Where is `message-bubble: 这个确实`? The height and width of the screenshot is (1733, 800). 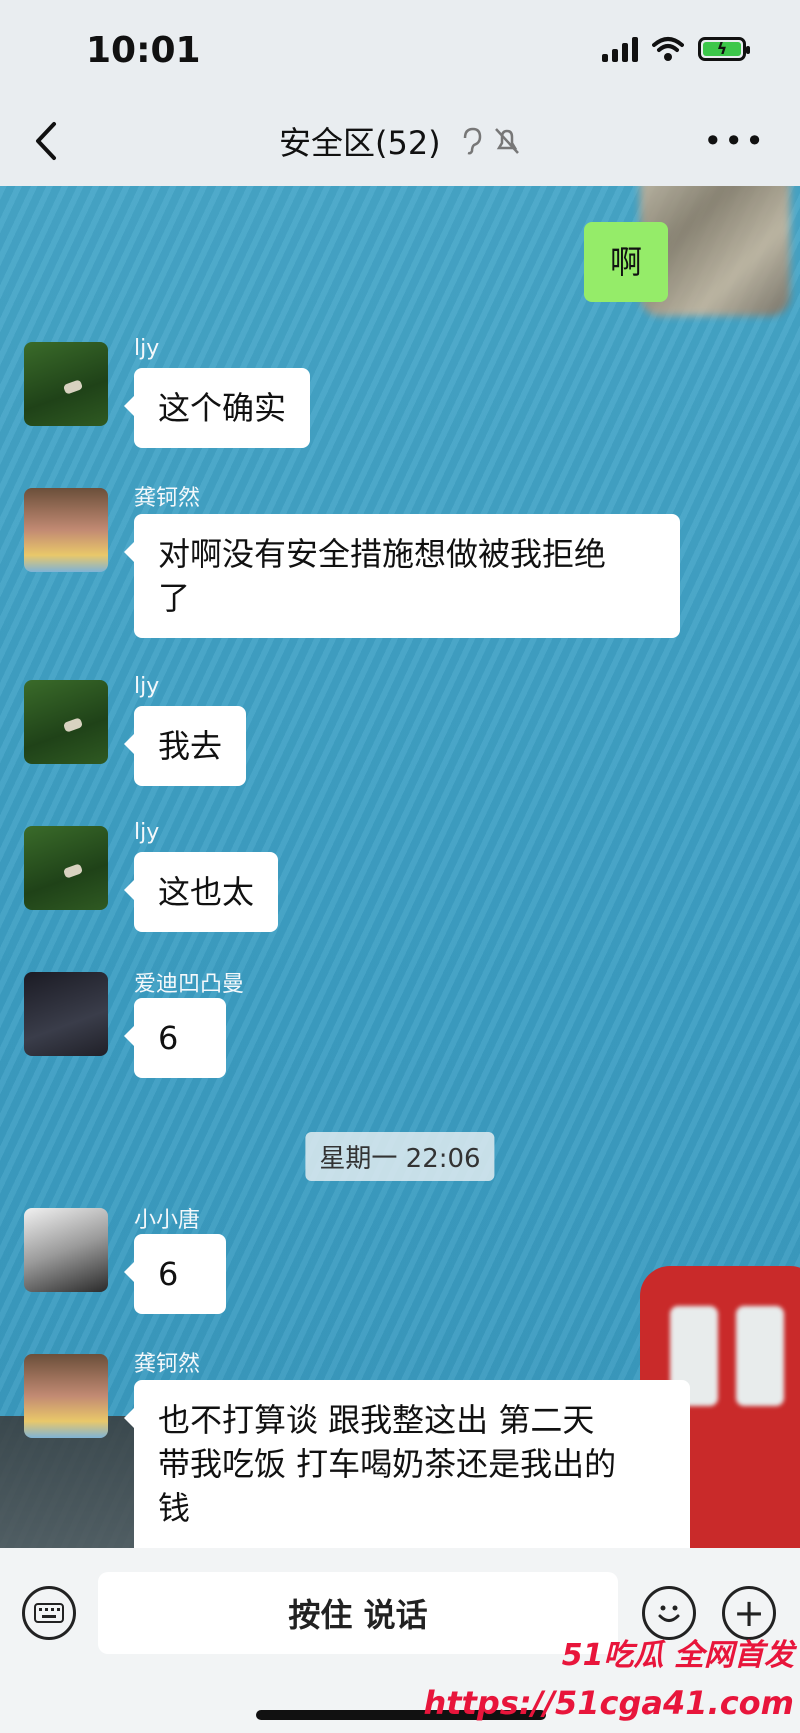 message-bubble: 这个确实 is located at coordinates (217, 408).